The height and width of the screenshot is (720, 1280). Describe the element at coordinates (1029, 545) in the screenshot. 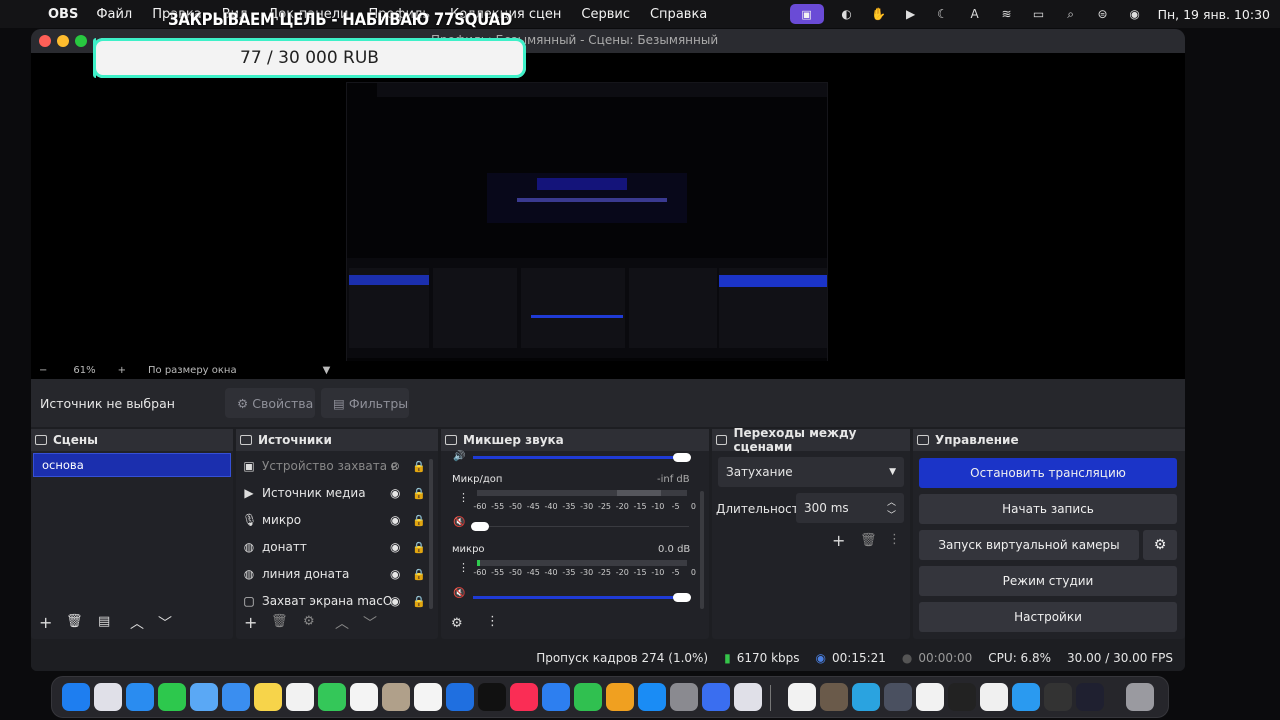

I see `virtual-camera-button: Запуск виртуальной камеры` at that location.